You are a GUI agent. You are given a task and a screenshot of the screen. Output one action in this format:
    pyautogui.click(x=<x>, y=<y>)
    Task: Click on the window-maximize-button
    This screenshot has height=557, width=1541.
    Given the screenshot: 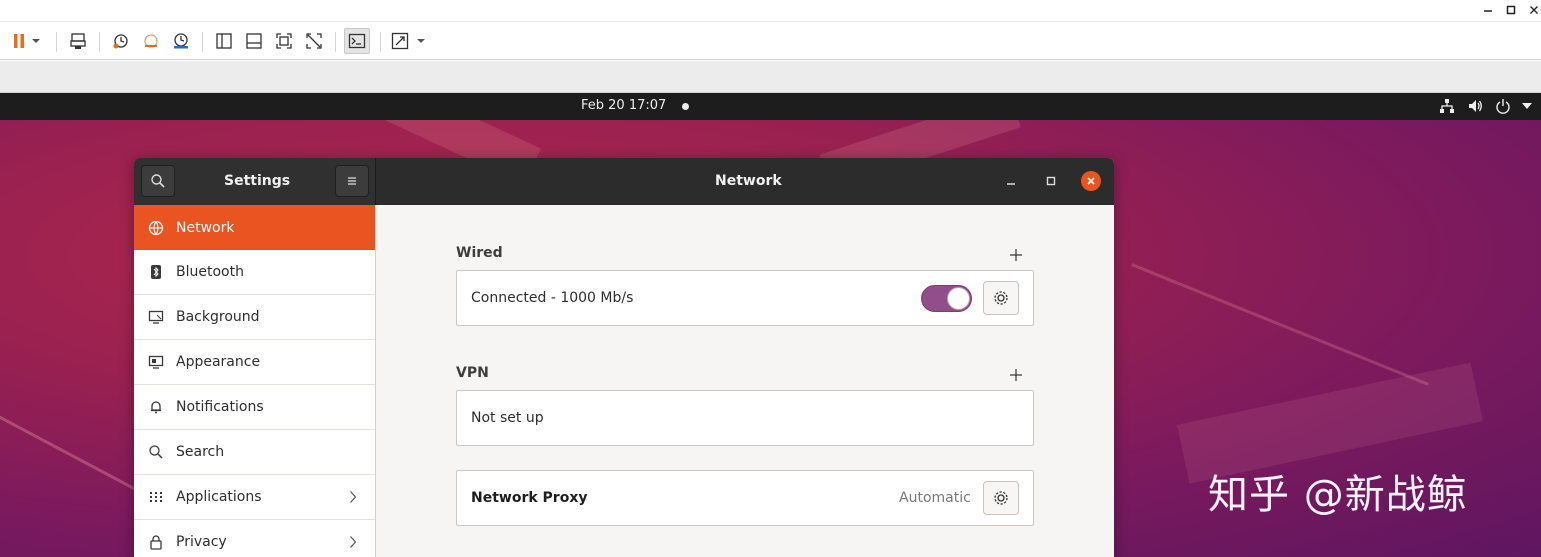 What is the action you would take?
    pyautogui.click(x=1051, y=181)
    